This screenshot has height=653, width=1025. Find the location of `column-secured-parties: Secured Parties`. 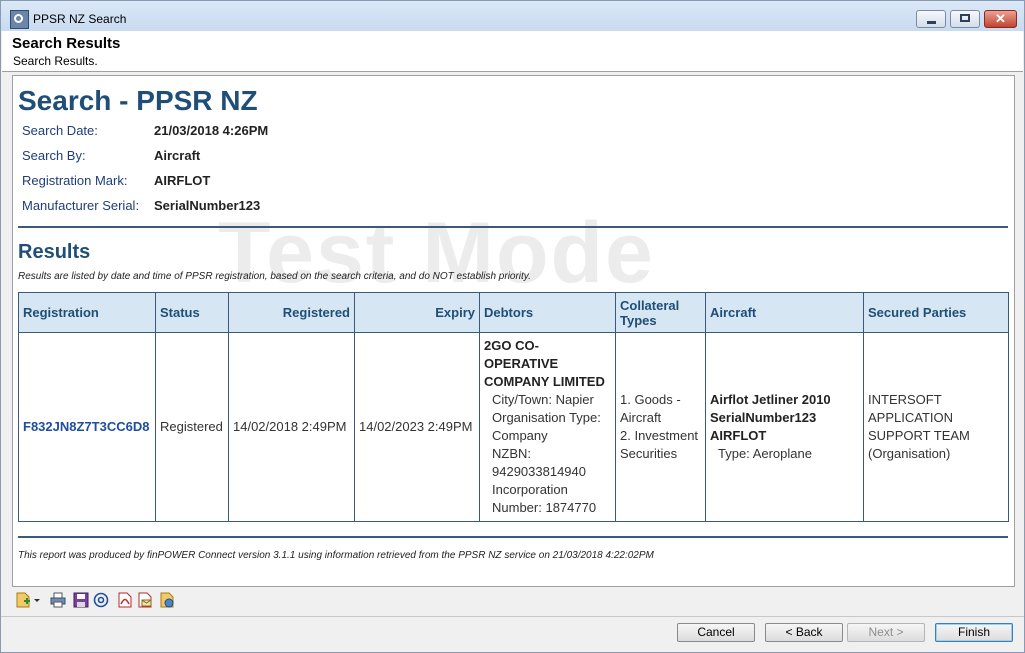

column-secured-parties: Secured Parties is located at coordinates (936, 312).